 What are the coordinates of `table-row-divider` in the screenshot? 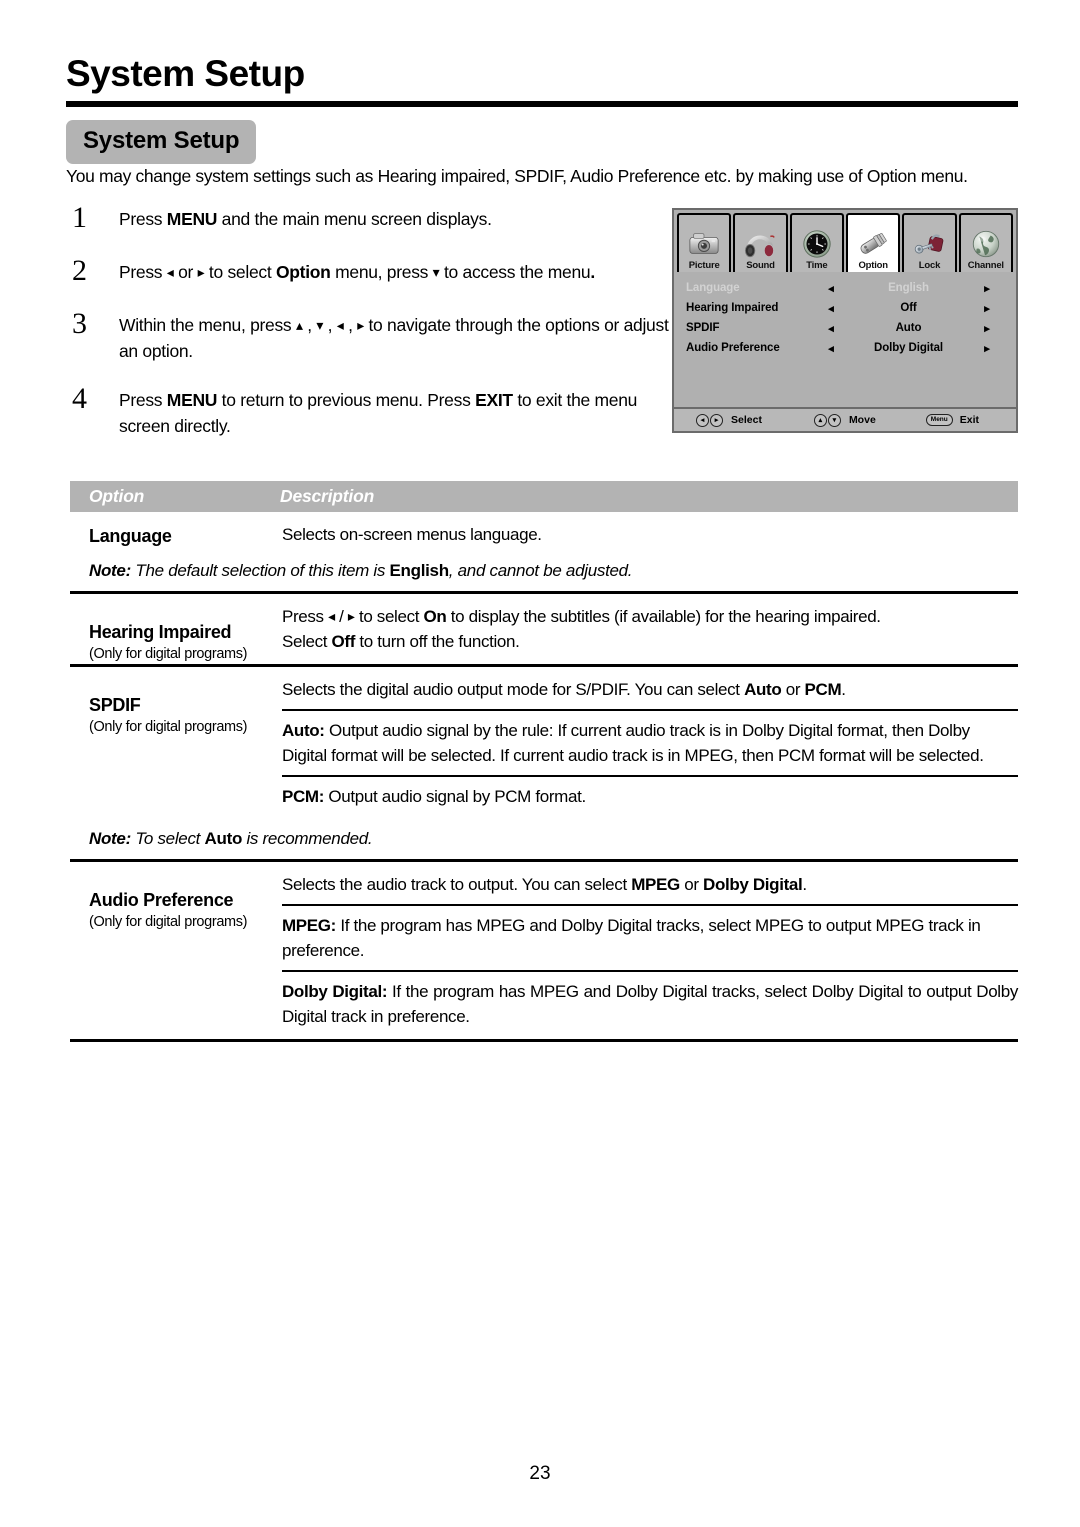 It's located at (544, 1040).